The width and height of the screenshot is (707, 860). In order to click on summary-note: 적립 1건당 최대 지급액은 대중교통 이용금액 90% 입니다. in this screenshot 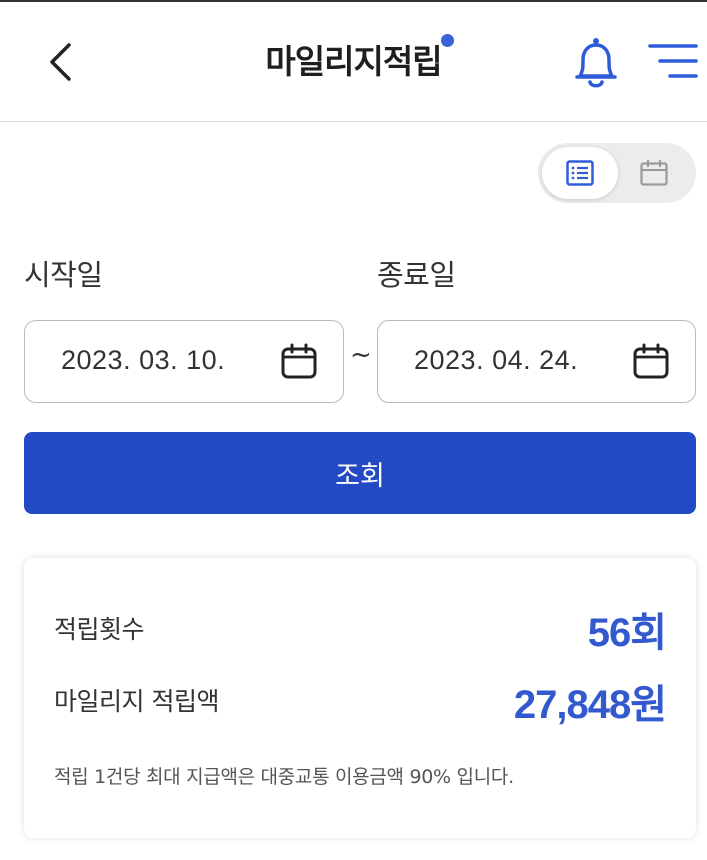, I will do `click(284, 777)`.